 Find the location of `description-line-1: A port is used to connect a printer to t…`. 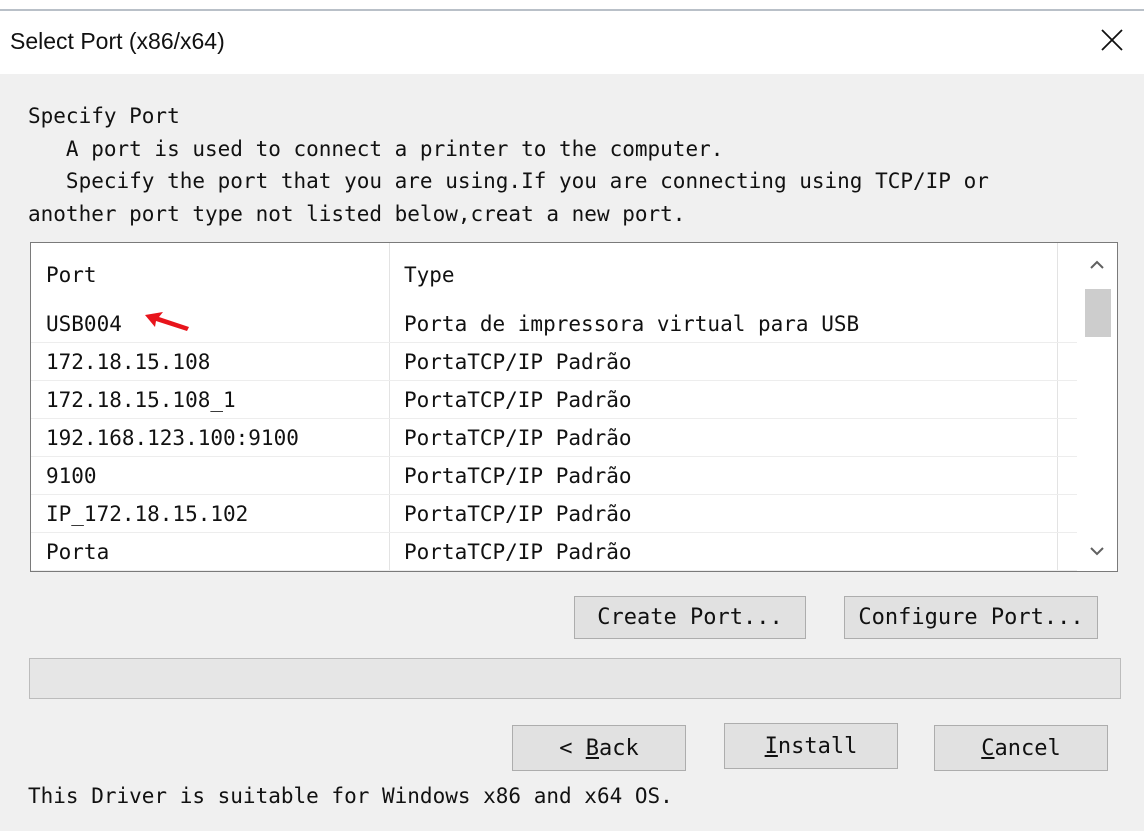

description-line-1: A port is used to connect a printer to t… is located at coordinates (376, 148).